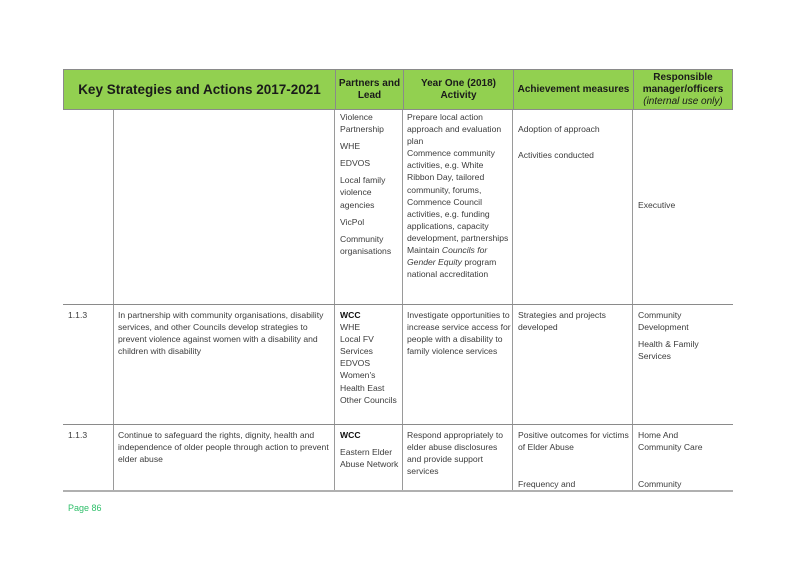 The height and width of the screenshot is (562, 794). I want to click on row3-number: 1.1.3, so click(78, 435).